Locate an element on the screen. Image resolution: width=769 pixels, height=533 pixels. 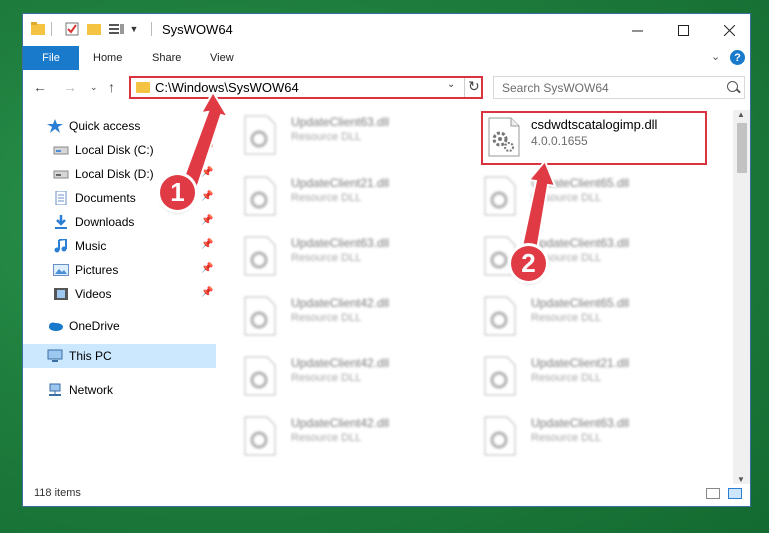
customize-toolbar-icon is located at coordinates (117, 29).